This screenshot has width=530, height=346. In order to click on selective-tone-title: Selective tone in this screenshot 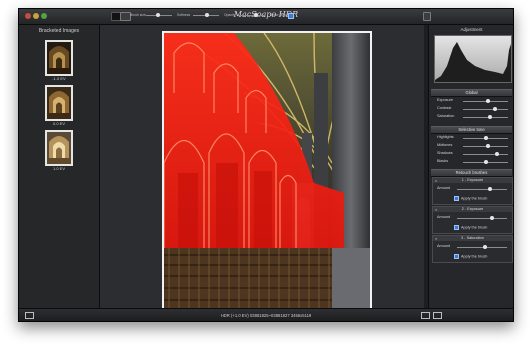, I will do `click(471, 129)`.